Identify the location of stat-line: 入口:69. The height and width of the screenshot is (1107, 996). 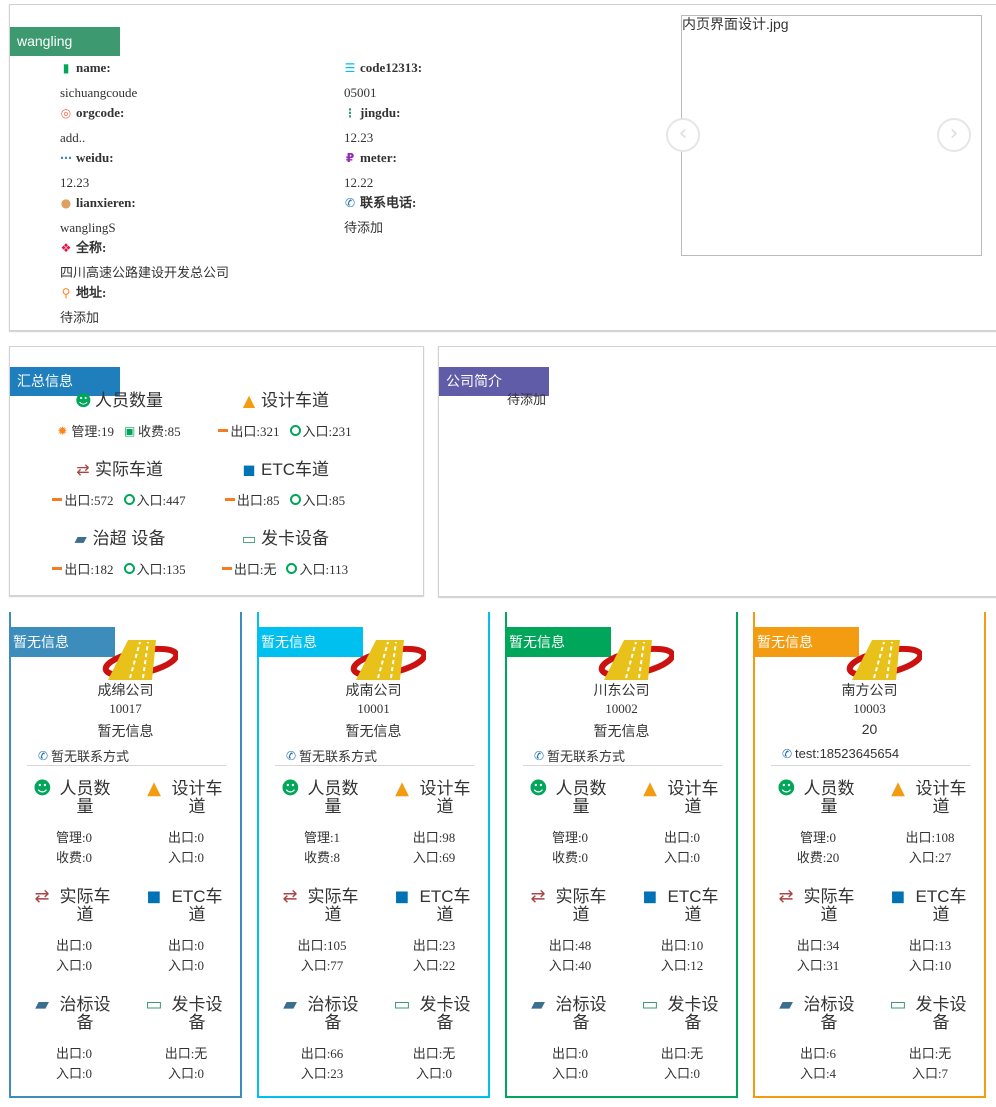
(434, 857).